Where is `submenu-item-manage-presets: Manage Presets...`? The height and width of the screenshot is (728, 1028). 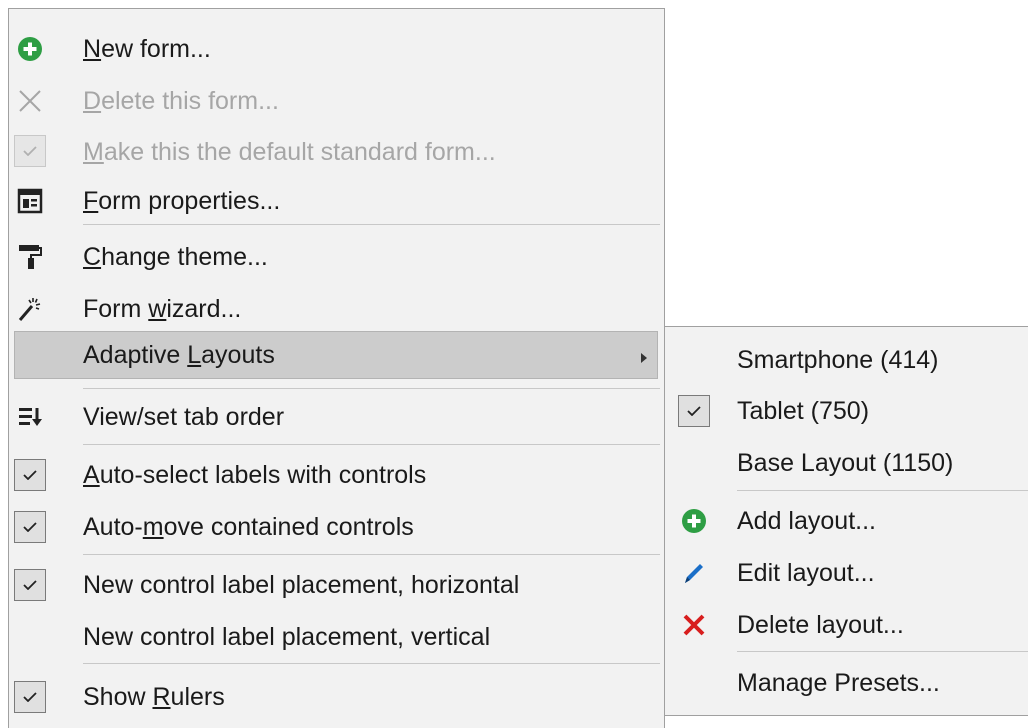
submenu-item-manage-presets: Manage Presets... is located at coordinates (846, 683).